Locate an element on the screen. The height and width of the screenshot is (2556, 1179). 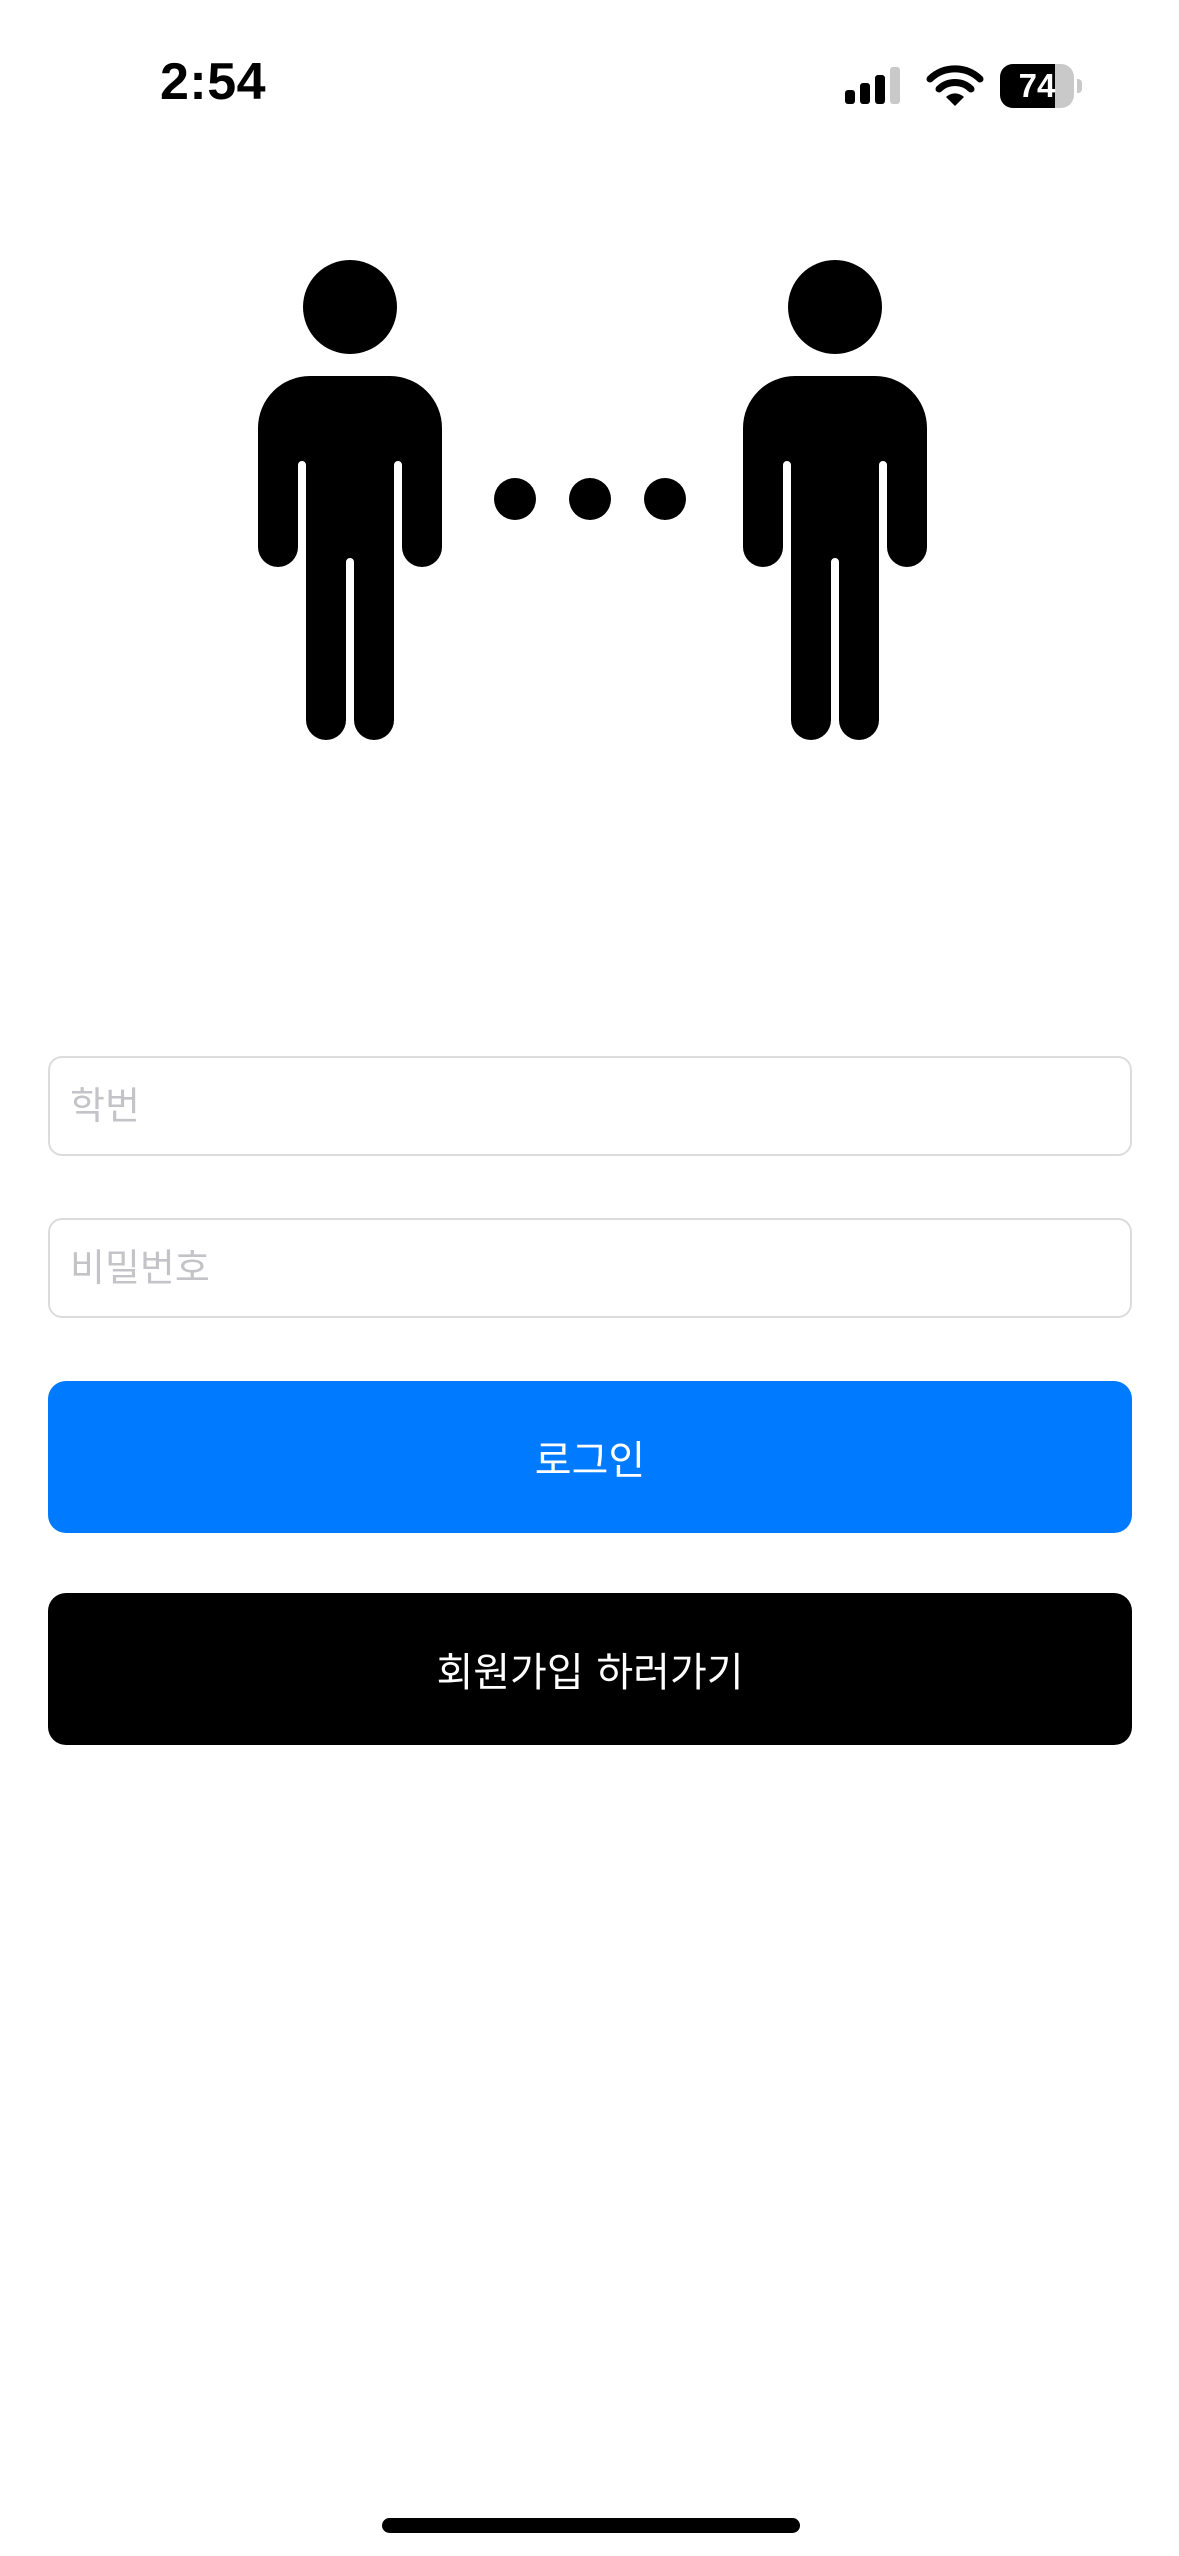
person-right-icon is located at coordinates (835, 500).